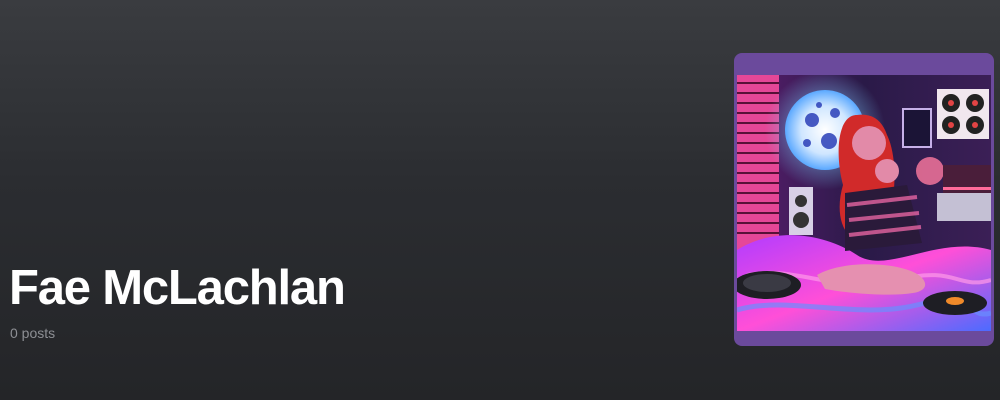 This screenshot has width=1000, height=400. I want to click on post-count: 0 posts, so click(32, 333).